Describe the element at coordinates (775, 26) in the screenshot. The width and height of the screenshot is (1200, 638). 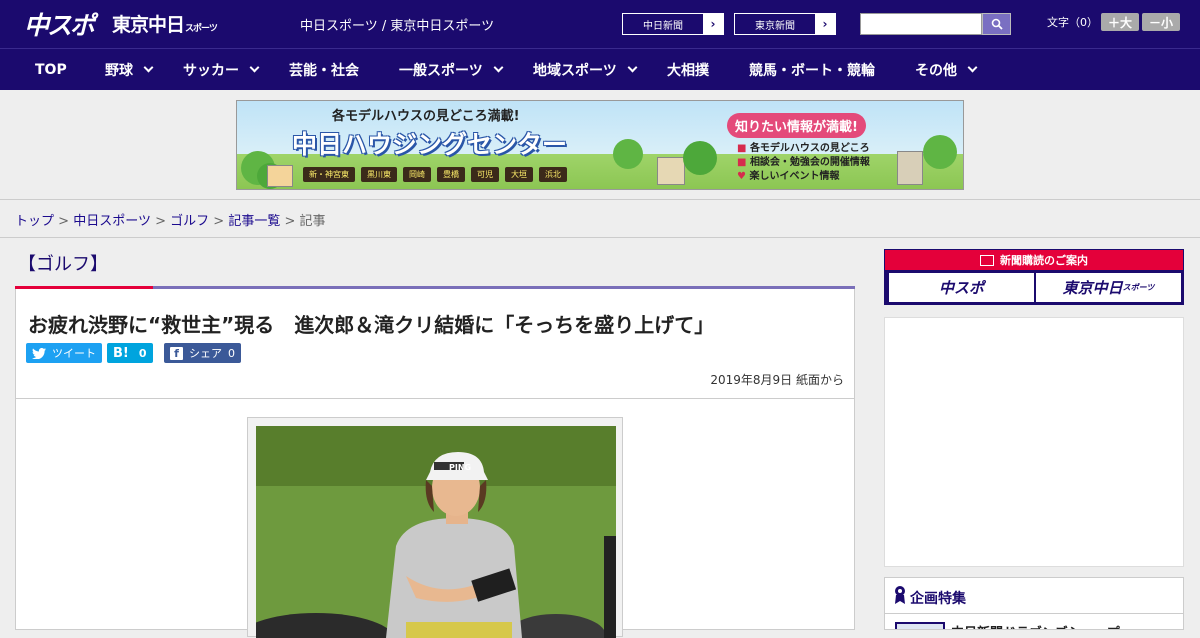
I see `tokyo-shimbun-label: 東京新聞` at that location.